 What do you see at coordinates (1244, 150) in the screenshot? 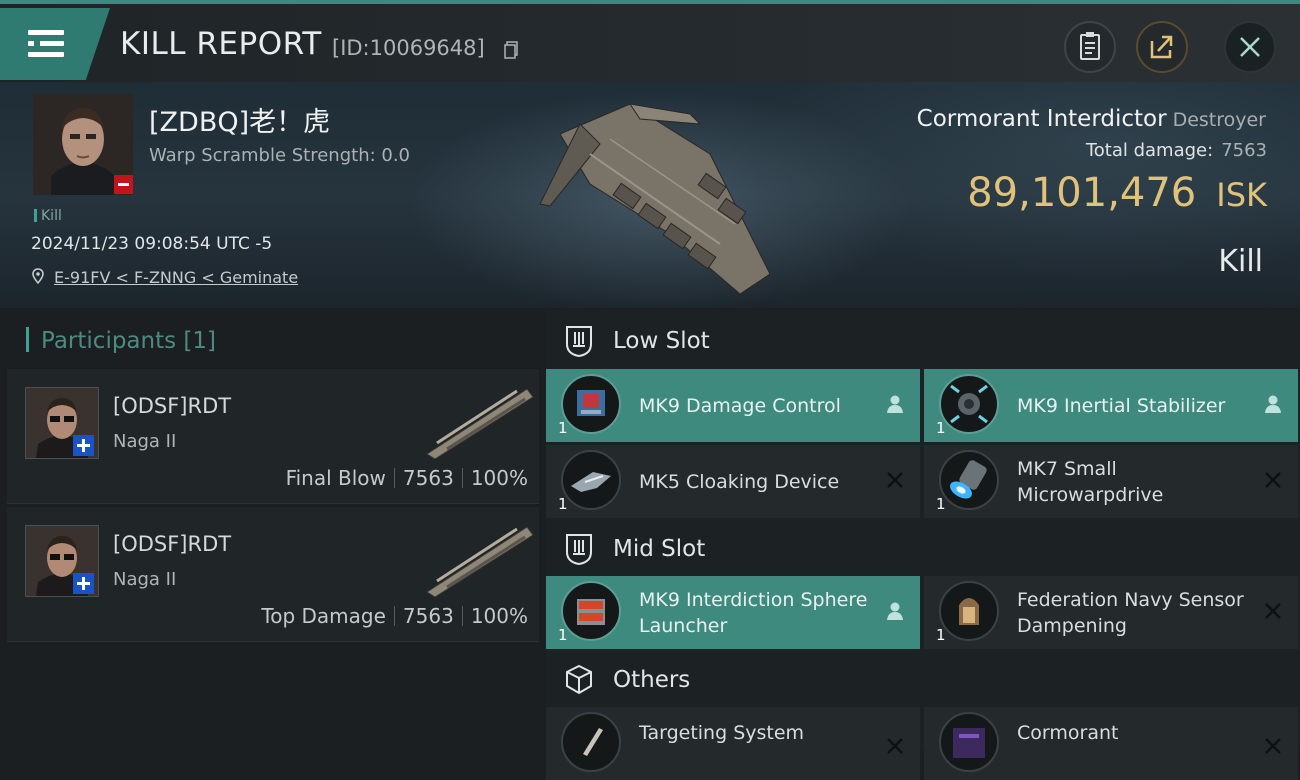
I see `total-damage-value: 7563` at bounding box center [1244, 150].